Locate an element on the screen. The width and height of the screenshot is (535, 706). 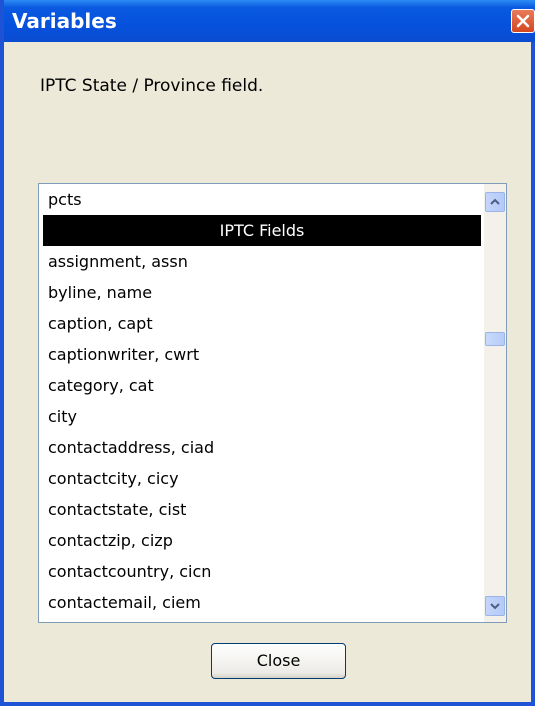
chevron-up-icon is located at coordinates (495, 201).